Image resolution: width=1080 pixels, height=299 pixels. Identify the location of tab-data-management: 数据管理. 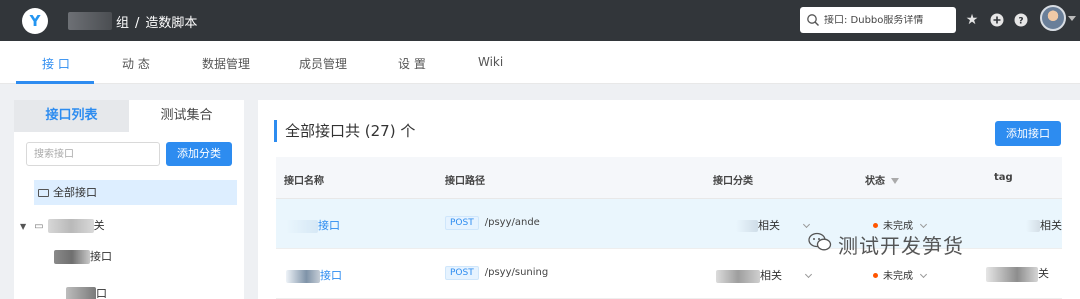
(226, 63).